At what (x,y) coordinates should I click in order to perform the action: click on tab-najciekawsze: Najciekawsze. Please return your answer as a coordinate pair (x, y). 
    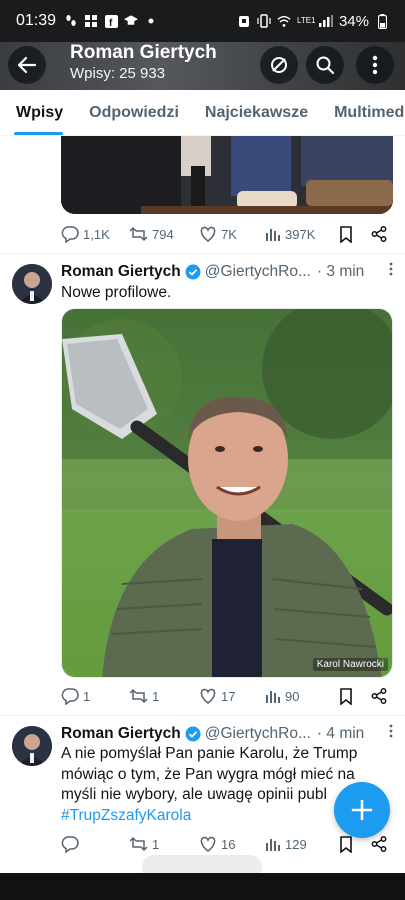
    Looking at the image, I should click on (256, 112).